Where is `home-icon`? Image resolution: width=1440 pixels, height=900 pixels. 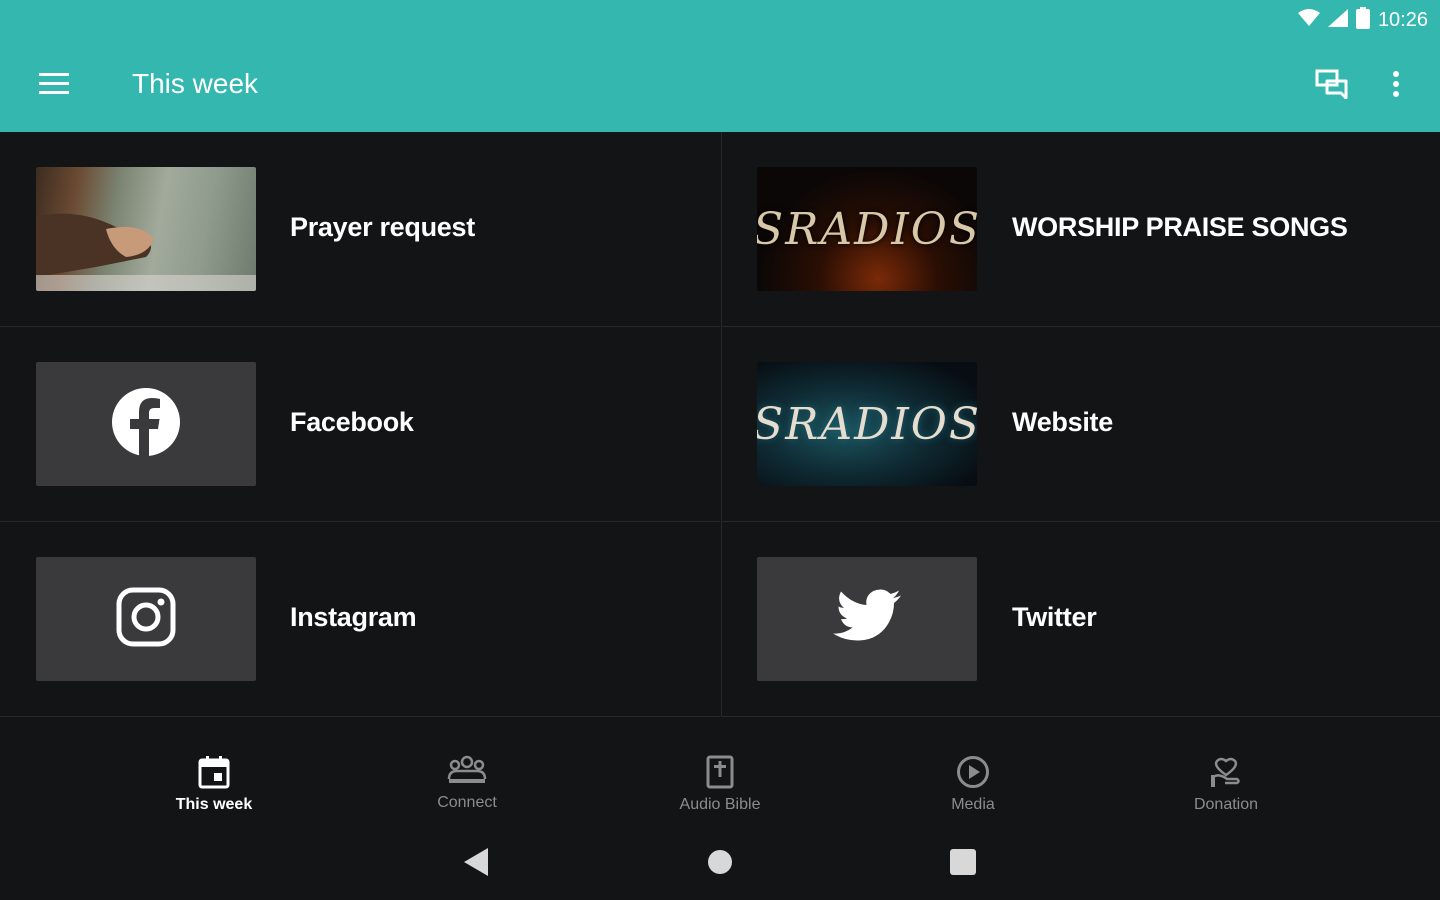
home-icon is located at coordinates (720, 864).